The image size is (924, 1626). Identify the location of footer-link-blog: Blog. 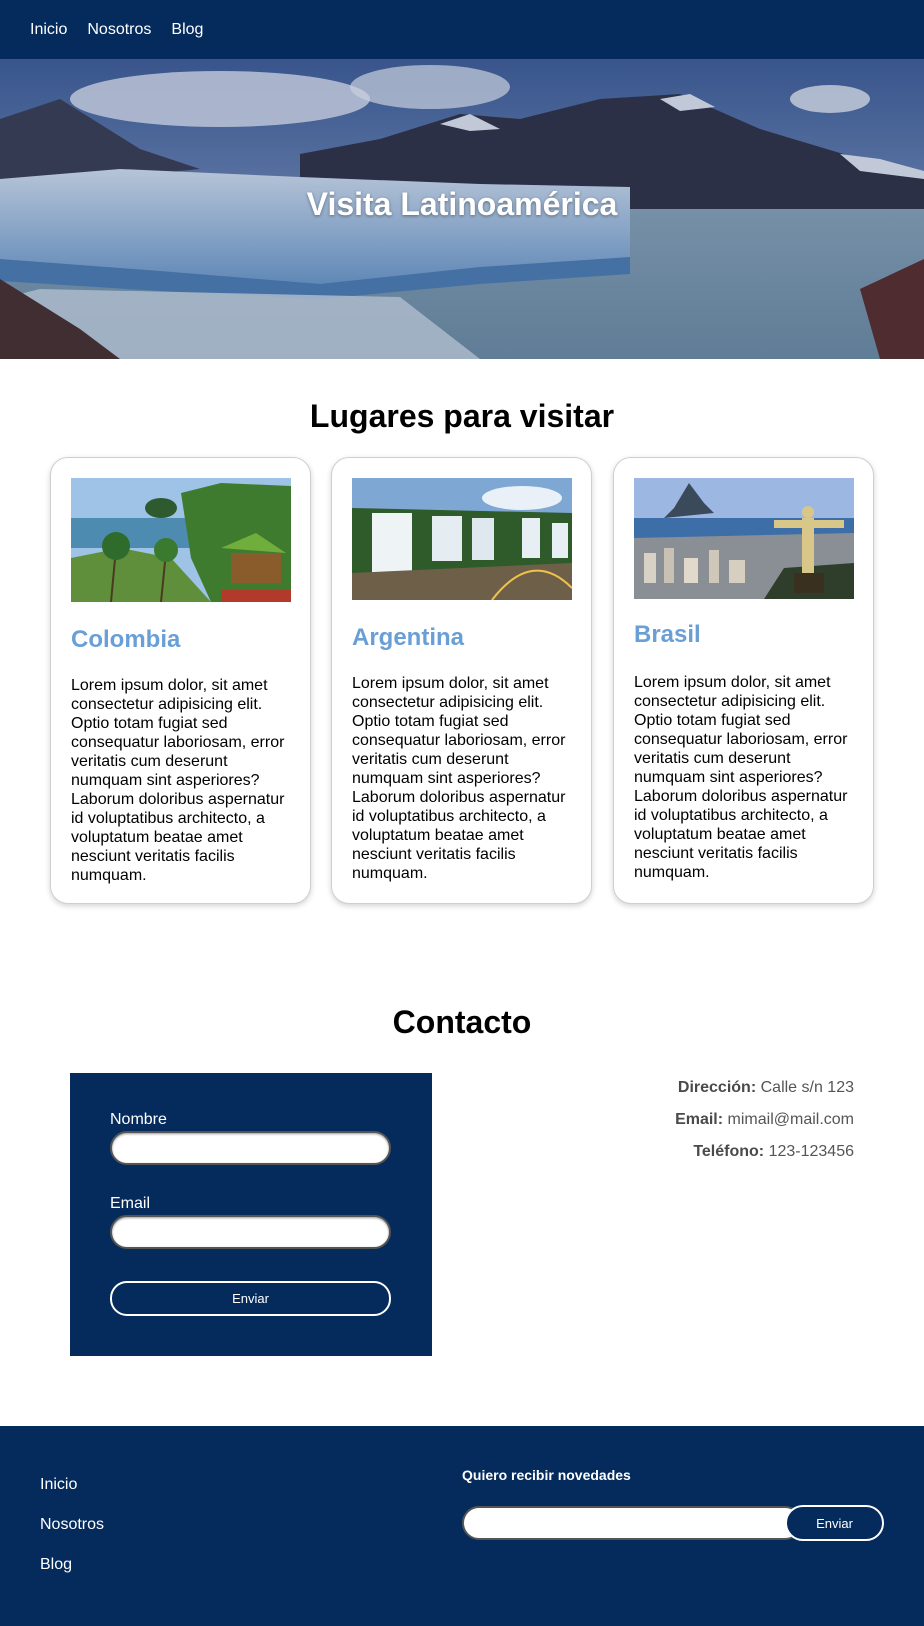
(56, 1565).